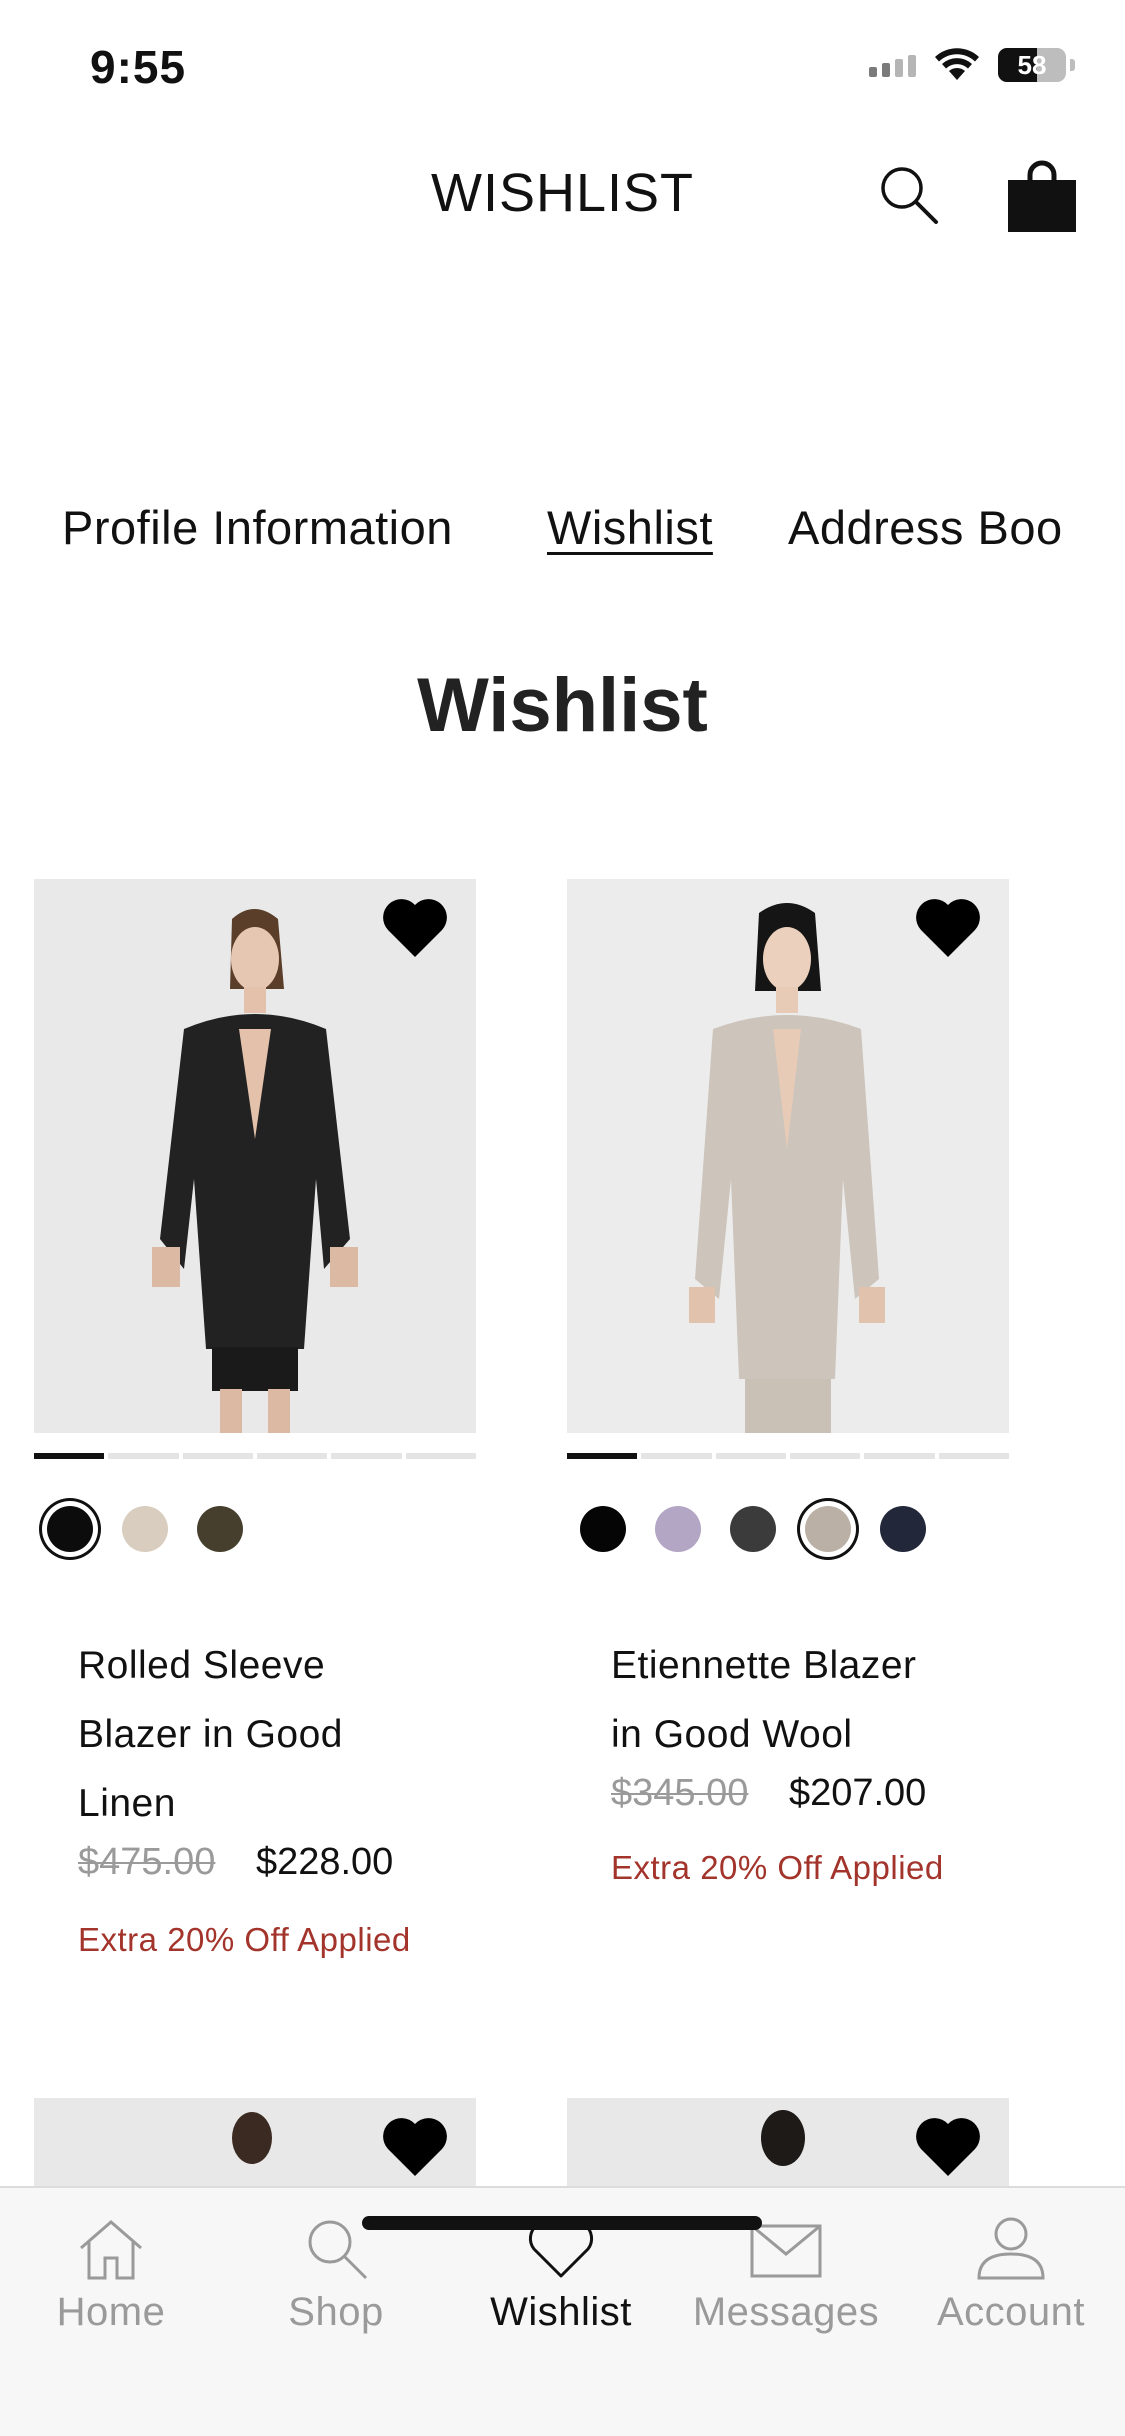 Image resolution: width=1125 pixels, height=2436 pixels. Describe the element at coordinates (127, 1803) in the screenshot. I see `product-name-line: Linen` at that location.